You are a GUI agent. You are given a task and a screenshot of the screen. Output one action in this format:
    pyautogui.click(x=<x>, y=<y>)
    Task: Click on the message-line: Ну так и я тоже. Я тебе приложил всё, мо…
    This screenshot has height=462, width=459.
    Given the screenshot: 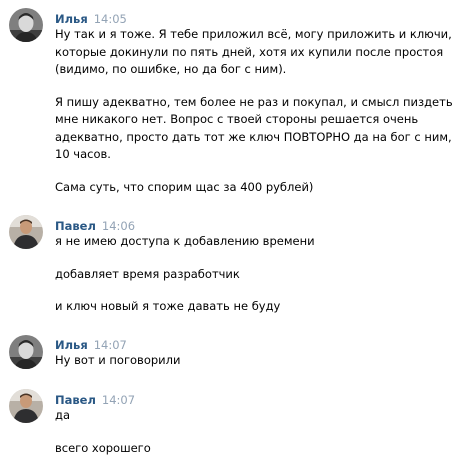 What is the action you would take?
    pyautogui.click(x=253, y=51)
    